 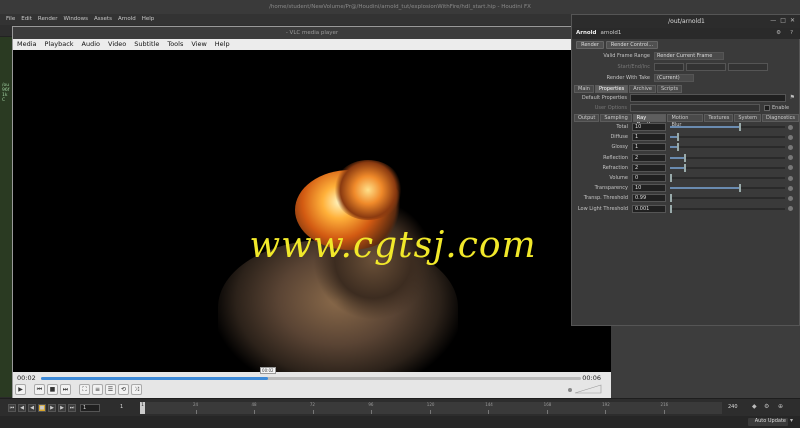 What do you see at coordinates (649, 121) in the screenshot?
I see `tab-ray-depth: Ray Depth` at bounding box center [649, 121].